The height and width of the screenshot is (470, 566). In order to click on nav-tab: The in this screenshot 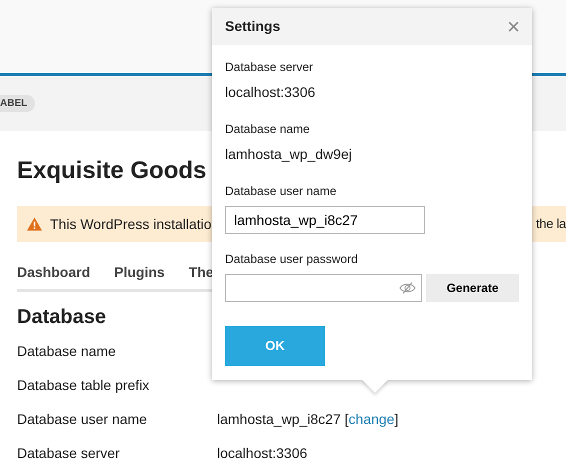, I will do `click(201, 275)`.